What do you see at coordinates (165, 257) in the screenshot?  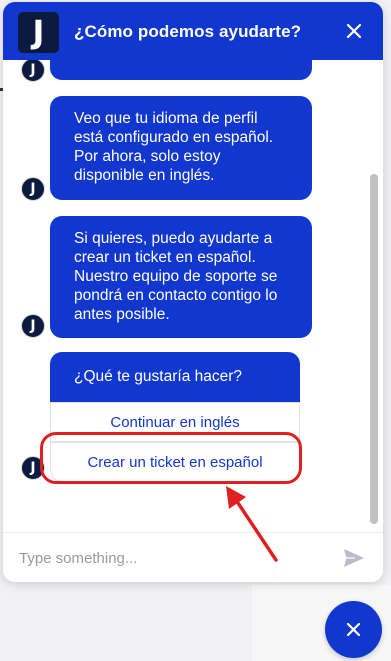 I see `message-line: crear un ticket en español.` at bounding box center [165, 257].